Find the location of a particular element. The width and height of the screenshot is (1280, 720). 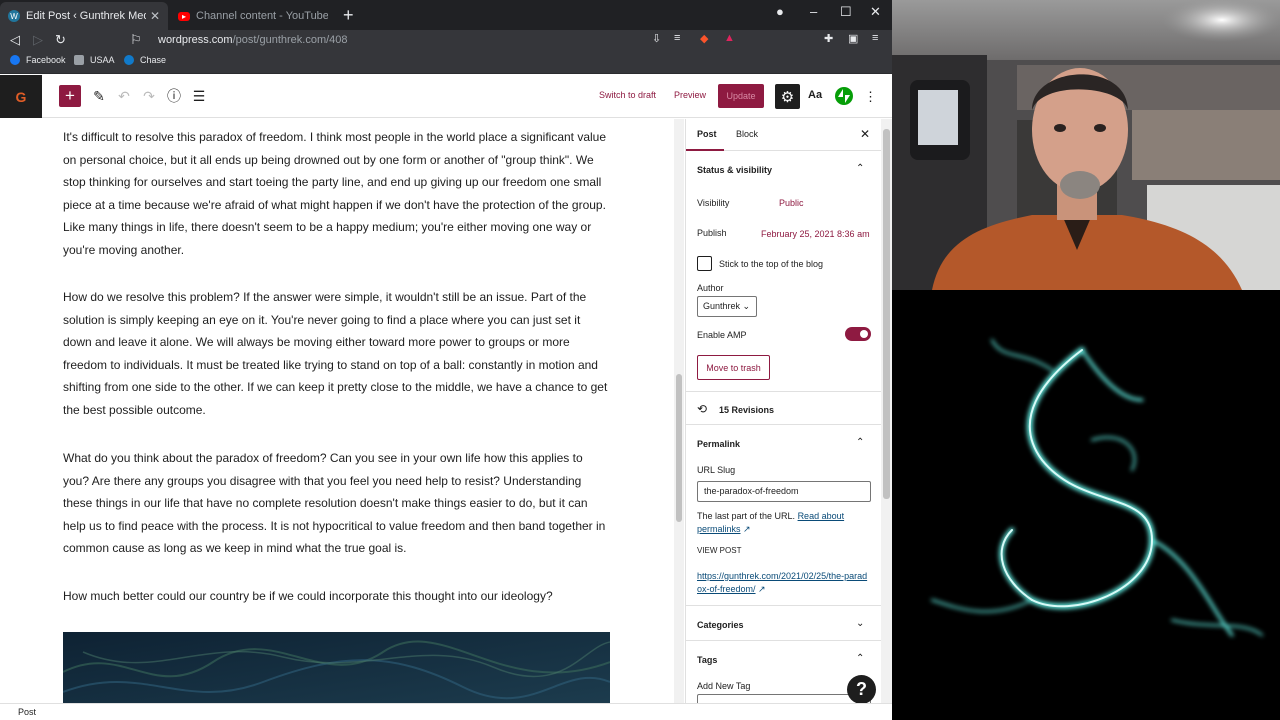

revisions-link: 15 Revisions is located at coordinates (746, 410).